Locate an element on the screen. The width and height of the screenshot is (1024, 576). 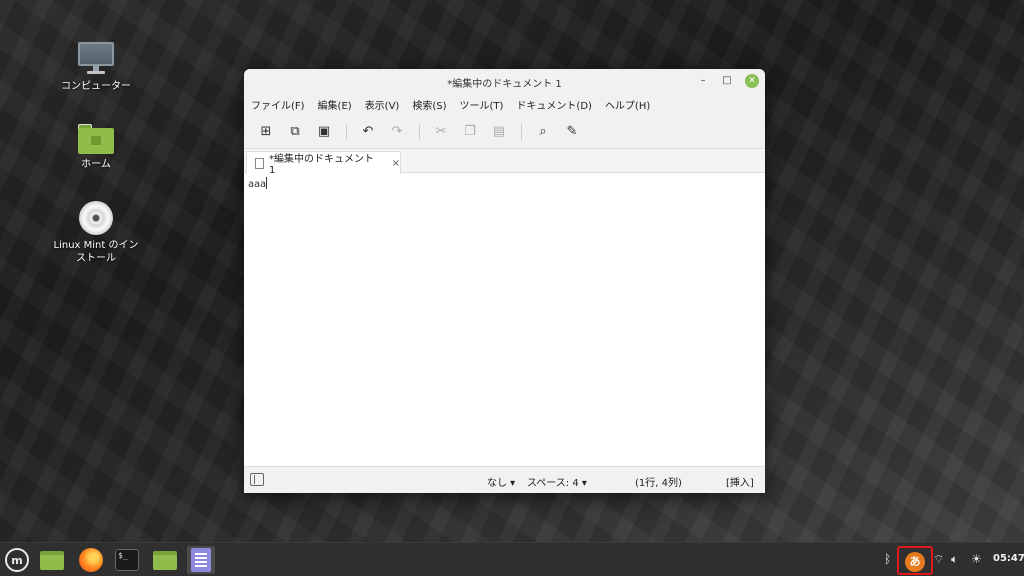
menu-icon: m is located at coordinates (17, 560).